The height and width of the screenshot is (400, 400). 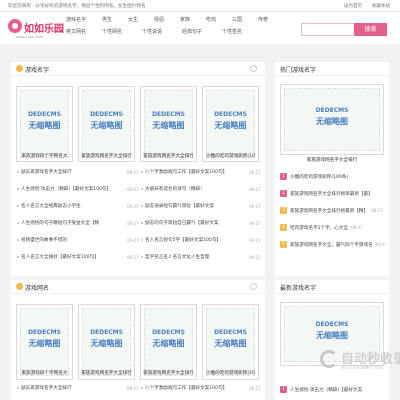 I want to click on nav-item-male: 男生, so click(x=107, y=19).